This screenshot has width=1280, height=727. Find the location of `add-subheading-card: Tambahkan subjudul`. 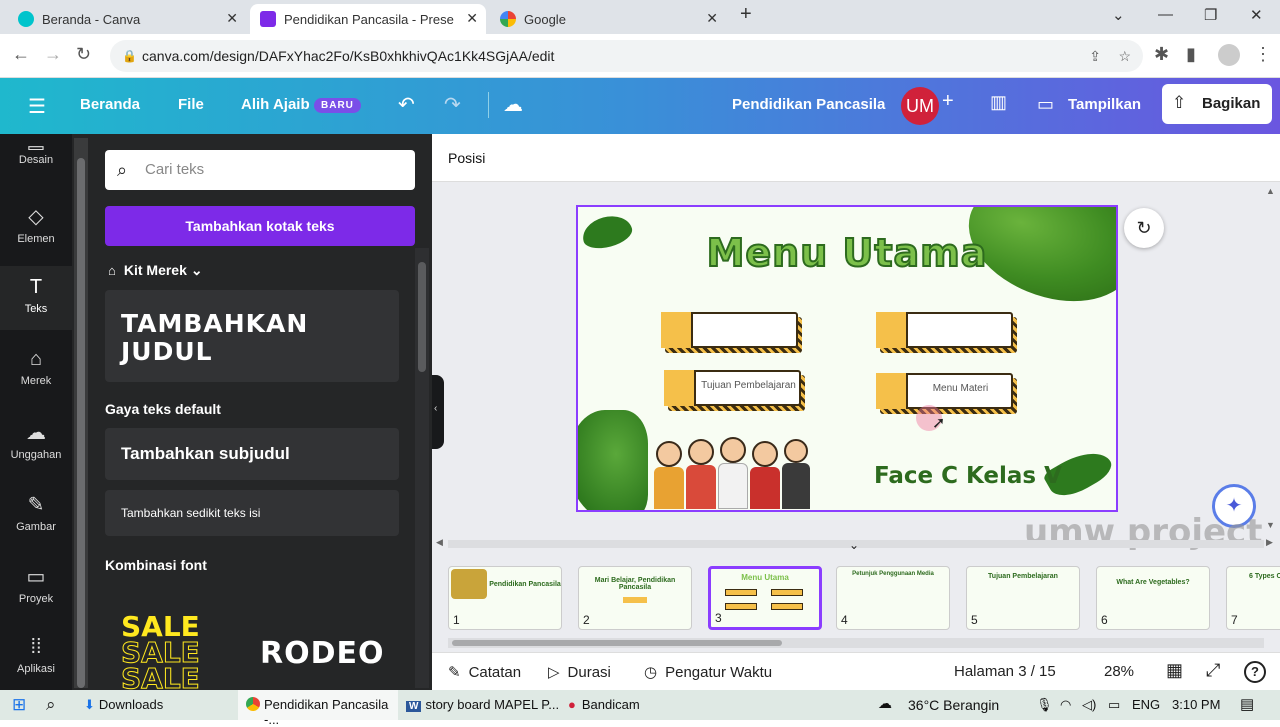

add-subheading-card: Tambahkan subjudul is located at coordinates (252, 454).